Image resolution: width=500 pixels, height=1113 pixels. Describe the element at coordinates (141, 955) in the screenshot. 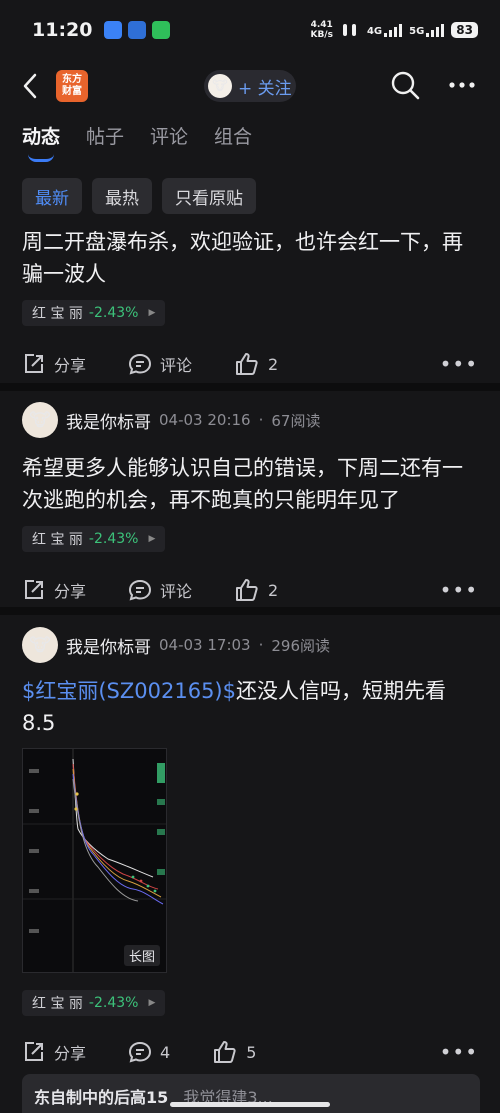

I see `long-image-badge: 长图` at that location.